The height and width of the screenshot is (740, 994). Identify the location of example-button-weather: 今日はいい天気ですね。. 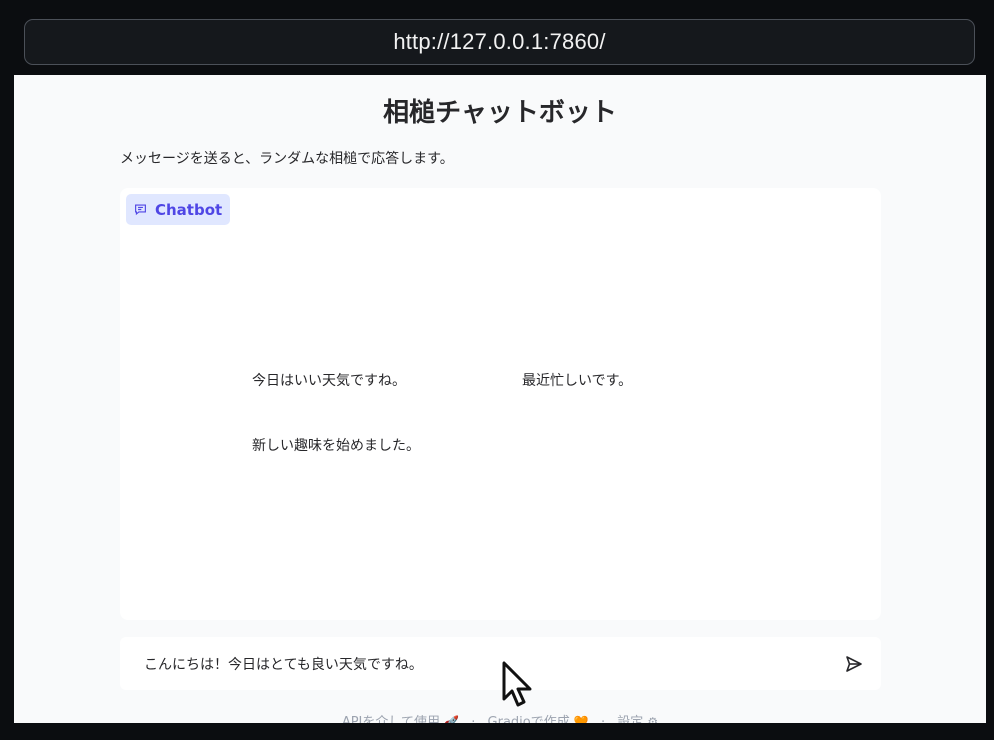
(329, 380).